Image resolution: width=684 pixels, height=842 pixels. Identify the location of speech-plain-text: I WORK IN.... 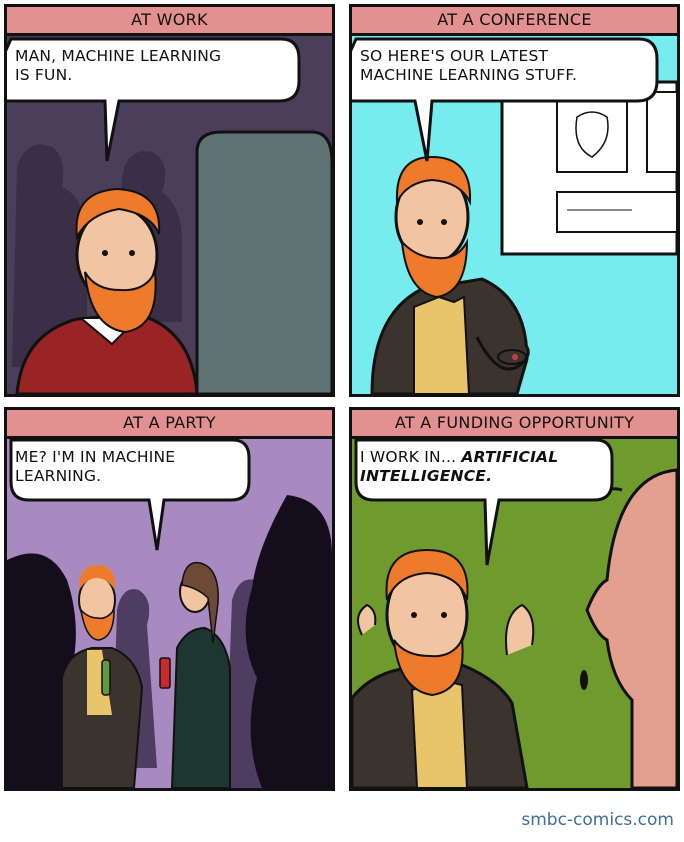
(411, 457).